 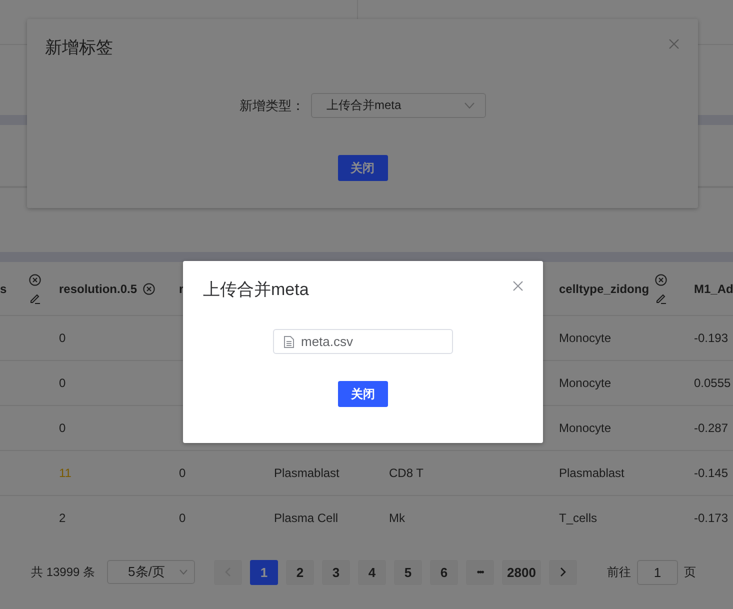 What do you see at coordinates (604, 289) in the screenshot?
I see `column-header: celltype_zidong` at bounding box center [604, 289].